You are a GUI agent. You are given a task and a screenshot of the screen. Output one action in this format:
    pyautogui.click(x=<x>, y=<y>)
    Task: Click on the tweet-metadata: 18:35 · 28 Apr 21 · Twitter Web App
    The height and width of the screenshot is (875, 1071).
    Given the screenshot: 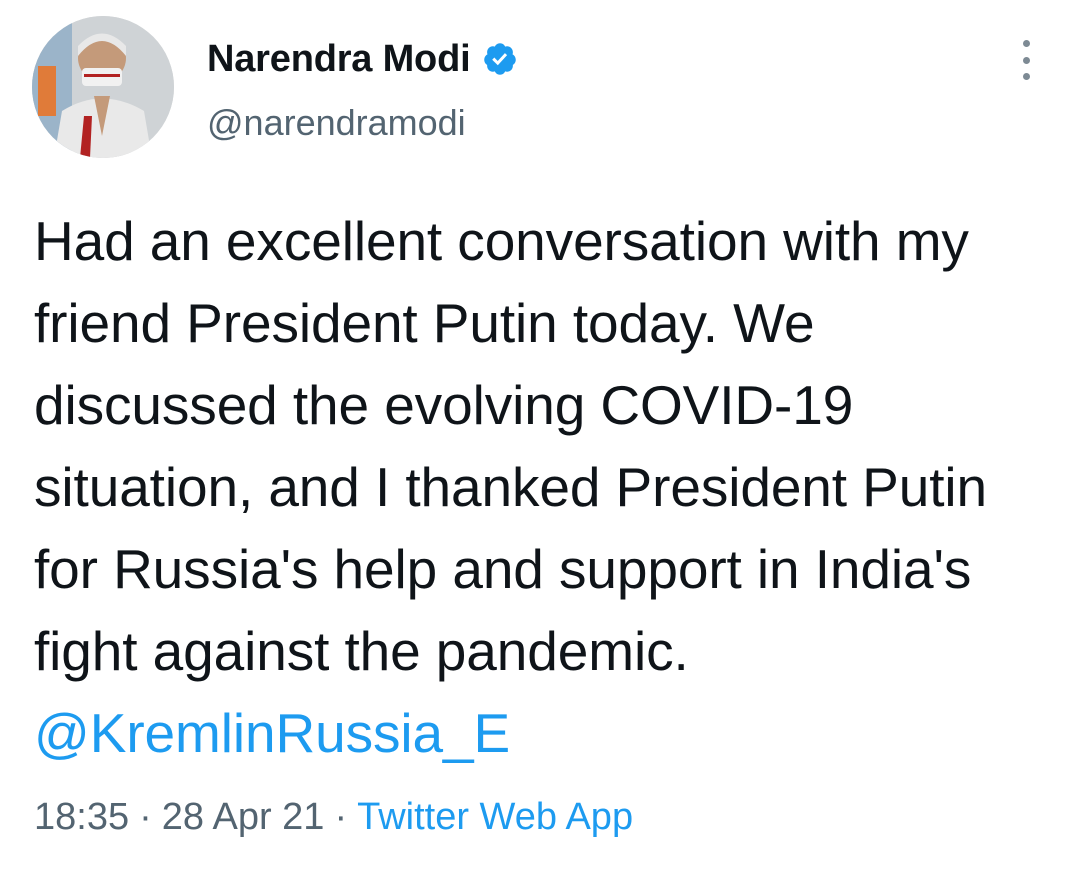 What is the action you would take?
    pyautogui.click(x=333, y=817)
    